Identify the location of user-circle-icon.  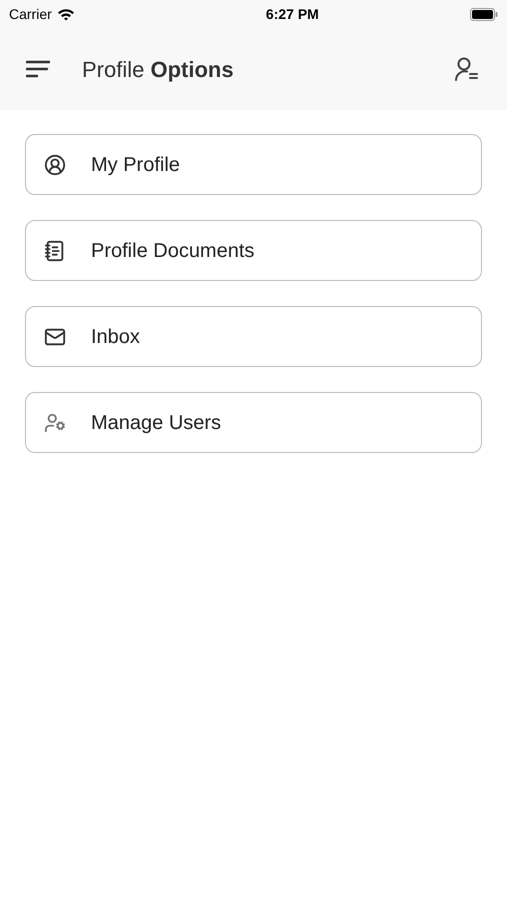
(55, 165).